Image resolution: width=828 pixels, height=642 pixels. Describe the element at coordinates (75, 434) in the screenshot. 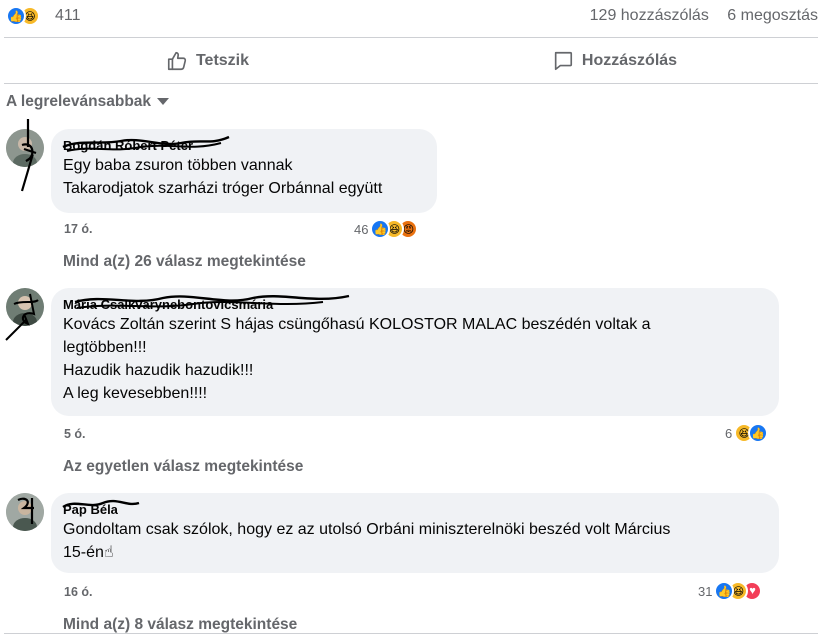

I see `comment-timestamp: 5 ó.` at that location.